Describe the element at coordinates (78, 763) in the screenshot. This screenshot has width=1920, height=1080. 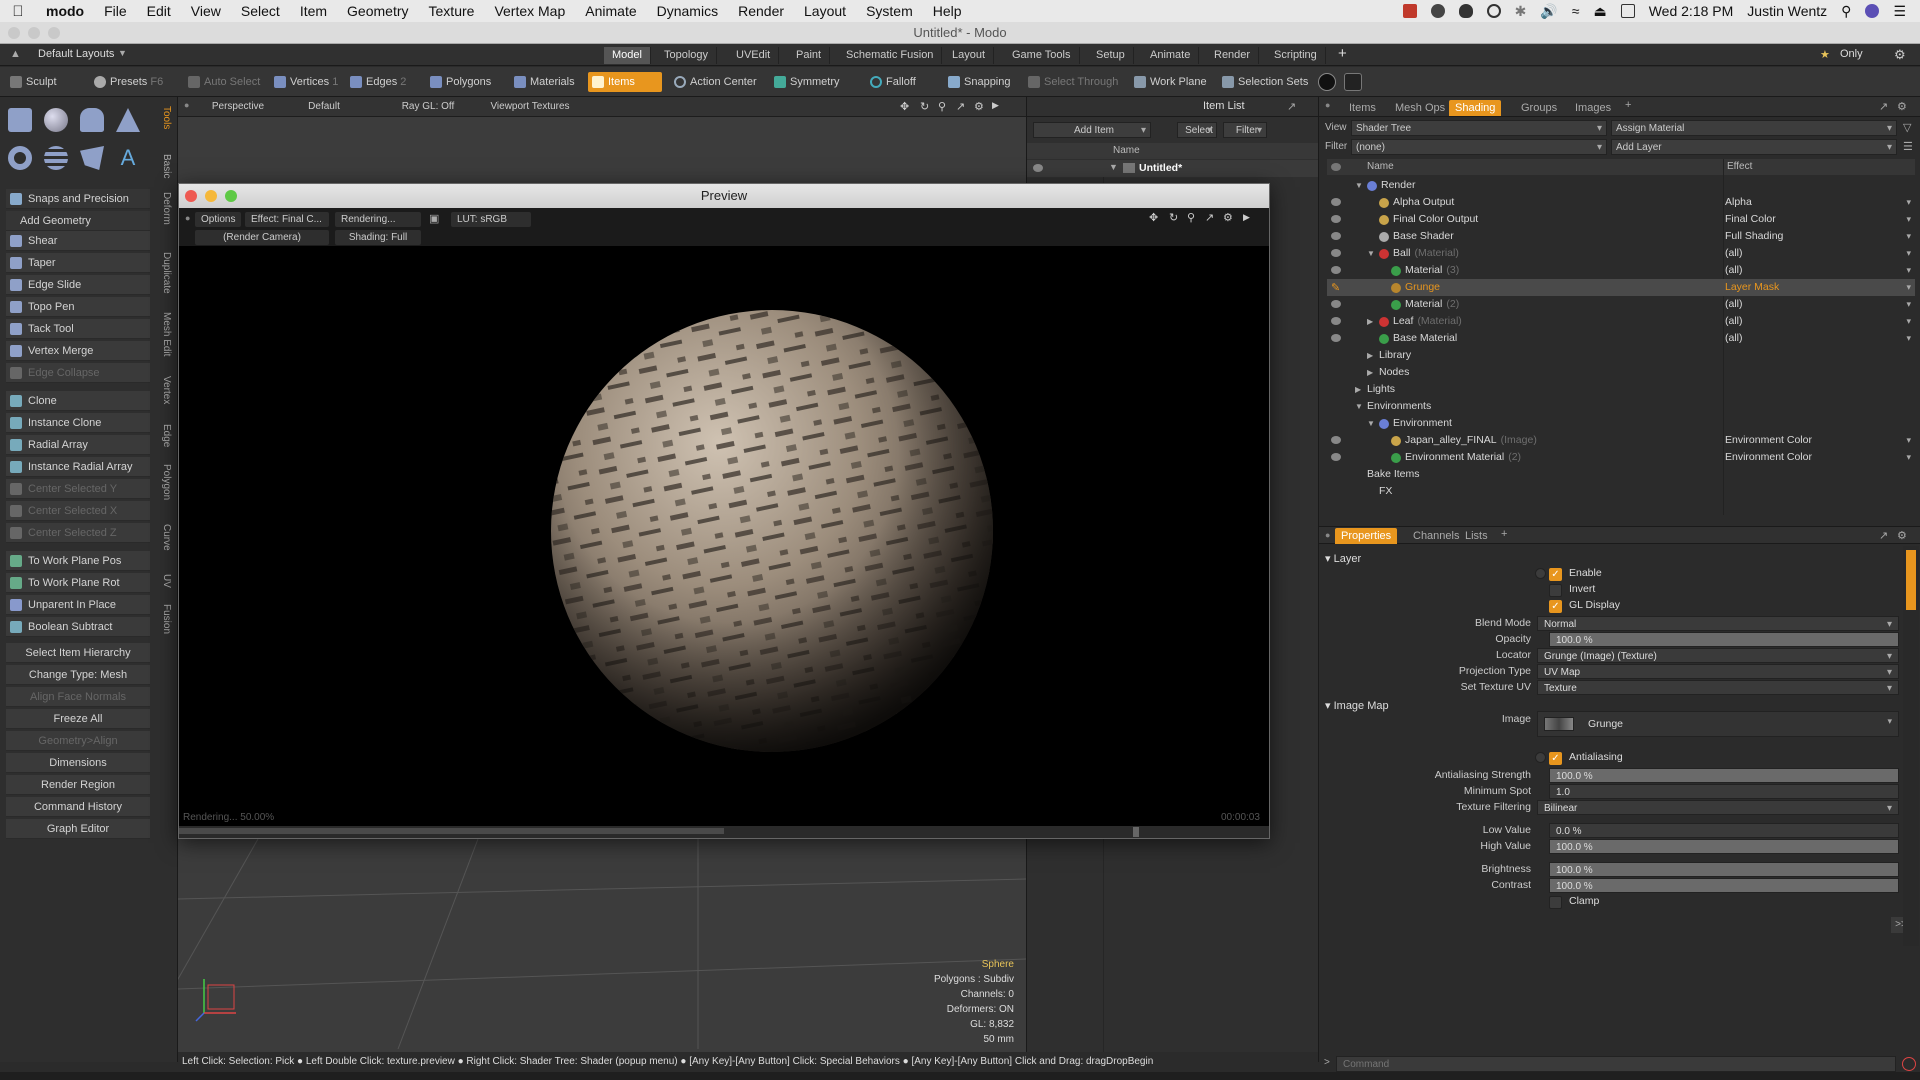
I see `tool-dimensions-button: Dimensions` at that location.